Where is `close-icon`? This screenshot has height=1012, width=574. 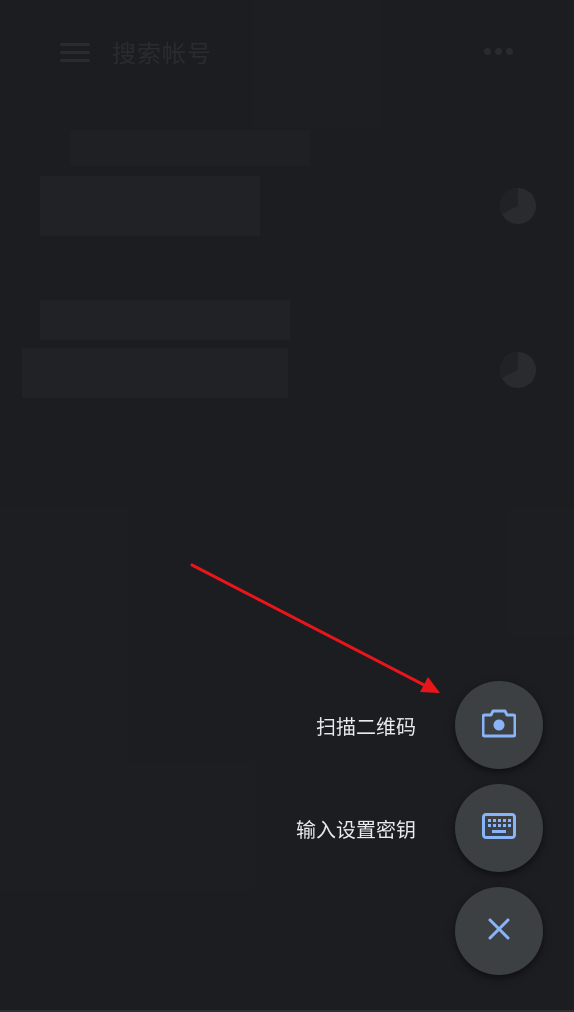
close-icon is located at coordinates (499, 931).